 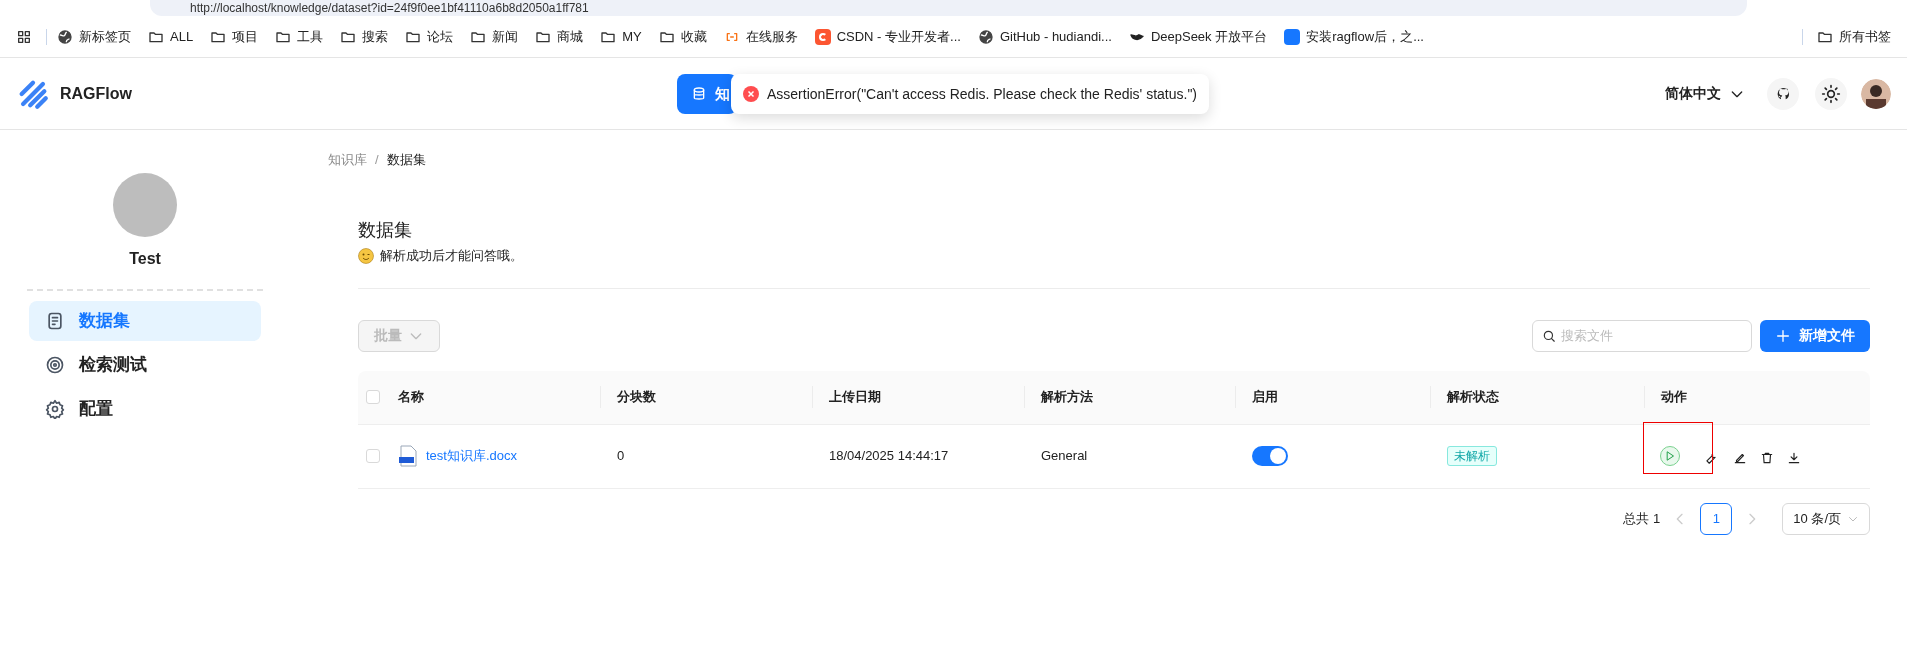 I want to click on bookmark: 所有书签, so click(x=1854, y=36).